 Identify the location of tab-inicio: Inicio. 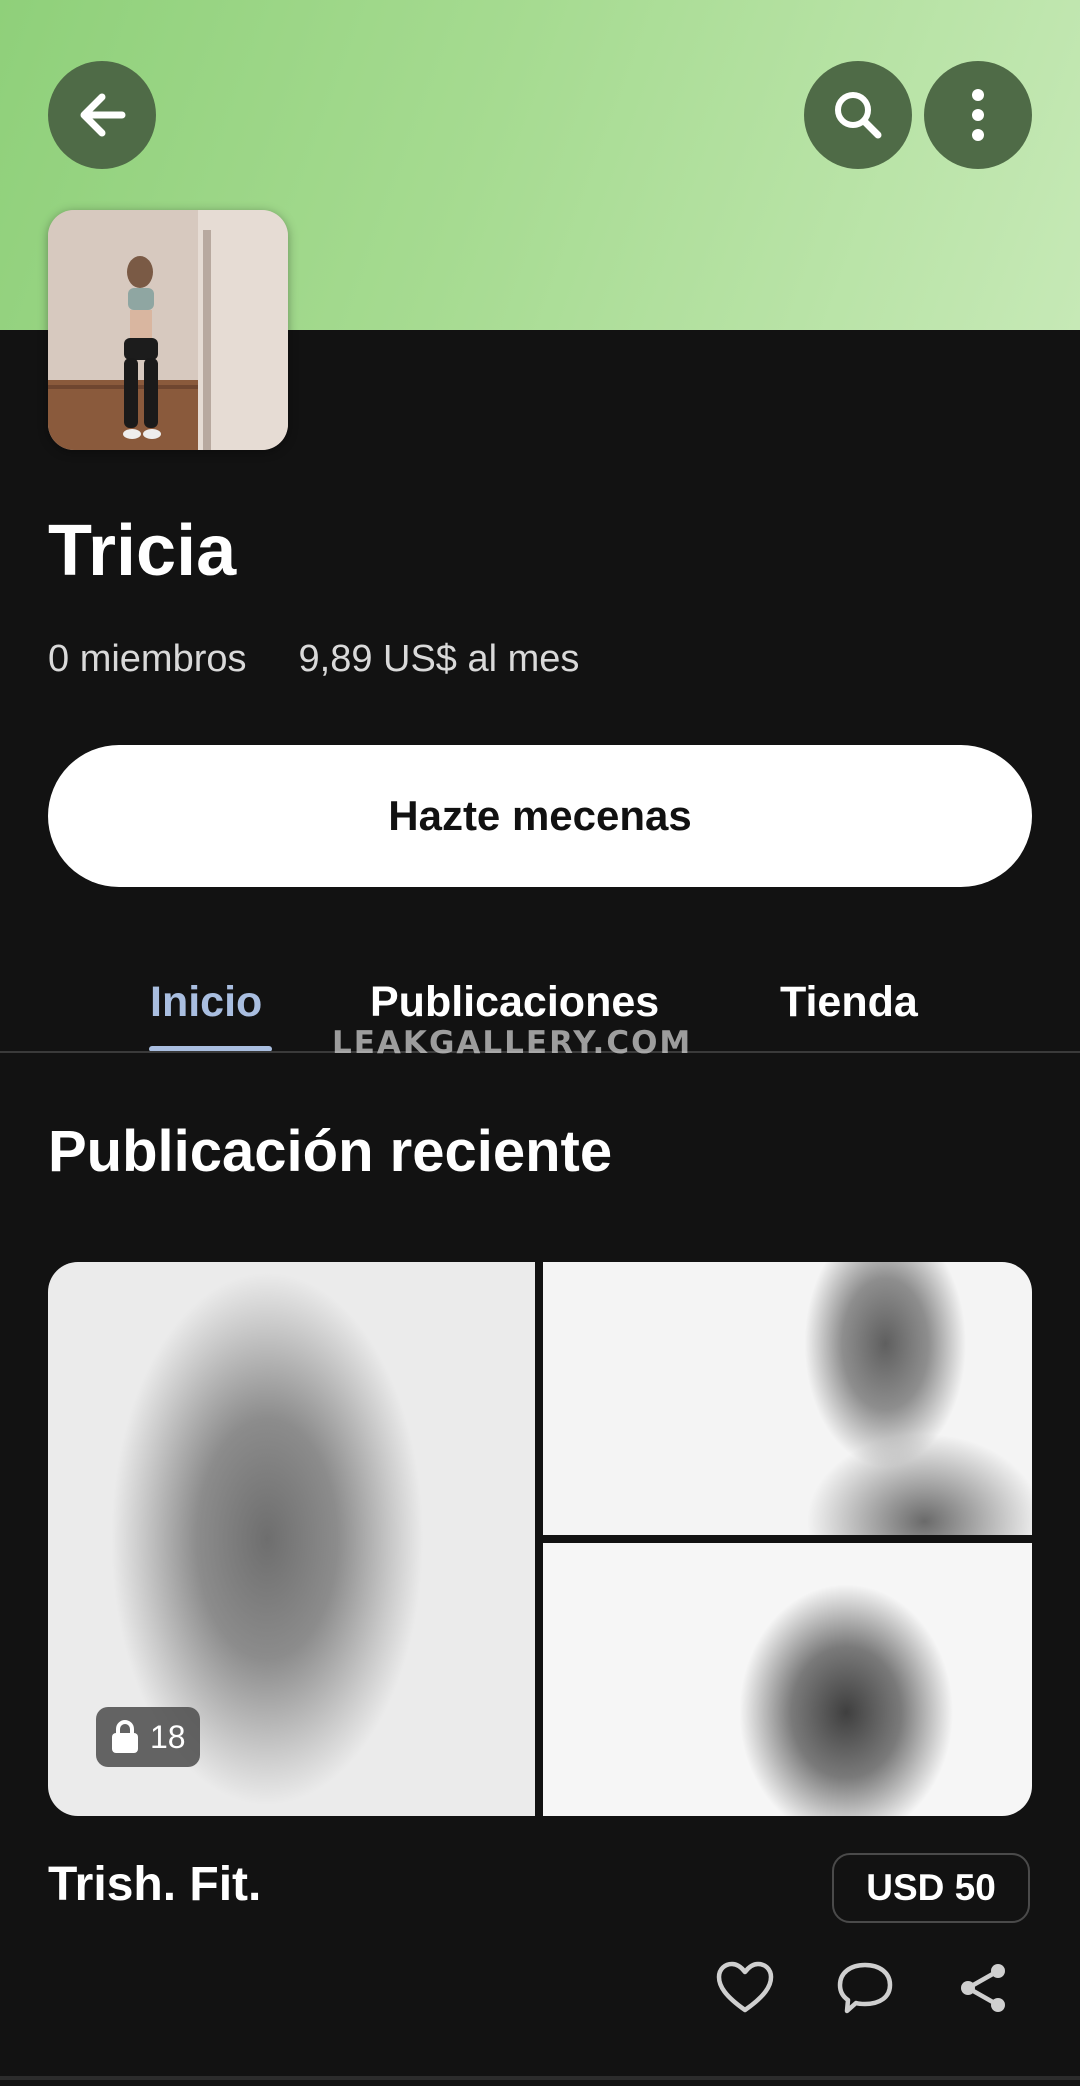
(206, 1002).